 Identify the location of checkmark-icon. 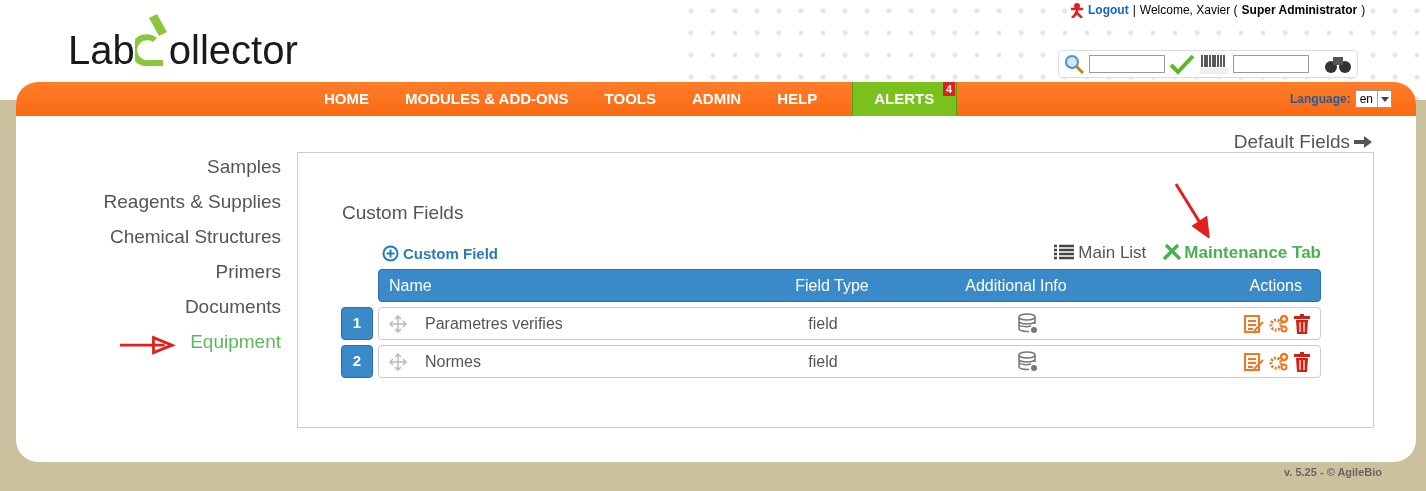
(1182, 64).